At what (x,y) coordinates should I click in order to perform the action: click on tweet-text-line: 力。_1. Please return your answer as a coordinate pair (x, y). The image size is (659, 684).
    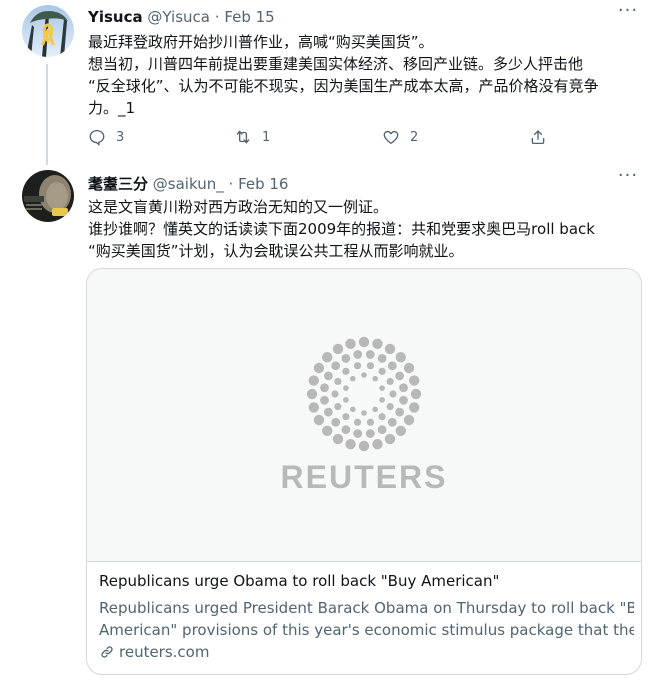
    Looking at the image, I should click on (112, 108).